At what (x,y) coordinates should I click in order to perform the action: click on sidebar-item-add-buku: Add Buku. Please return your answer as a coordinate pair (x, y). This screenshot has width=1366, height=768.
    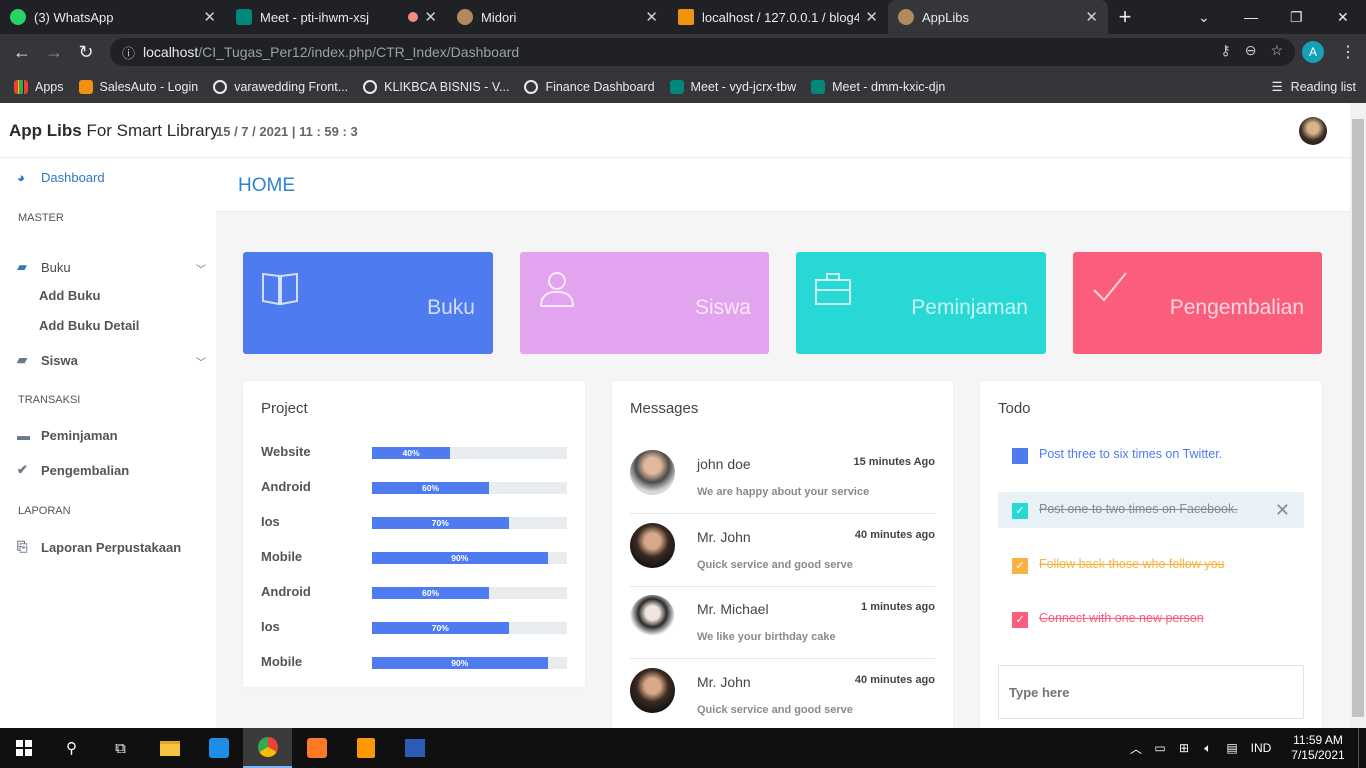
    Looking at the image, I should click on (69, 295).